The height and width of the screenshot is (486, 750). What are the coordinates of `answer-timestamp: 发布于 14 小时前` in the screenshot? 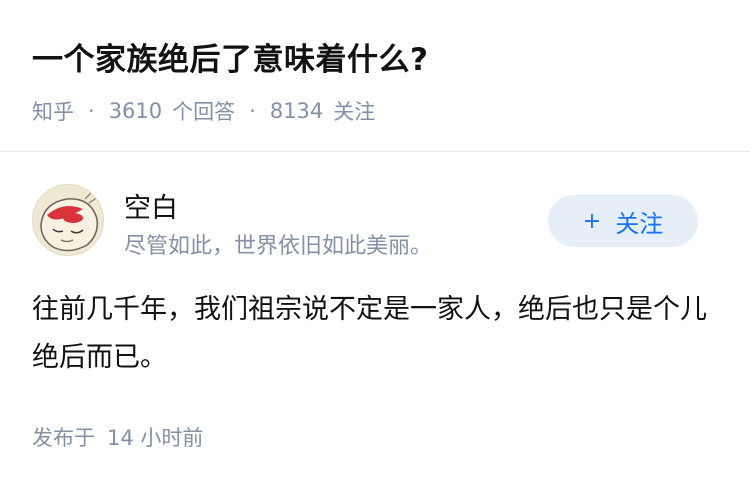 It's located at (117, 437).